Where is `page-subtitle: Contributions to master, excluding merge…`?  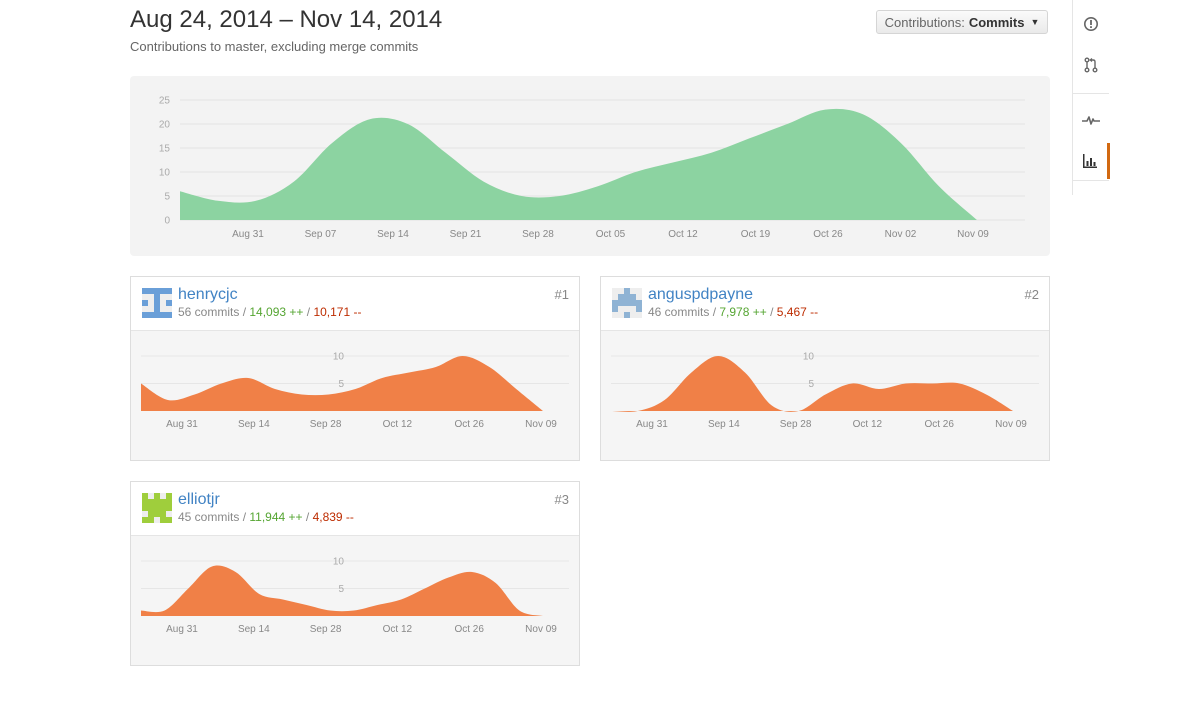 page-subtitle: Contributions to master, excluding merge… is located at coordinates (274, 46).